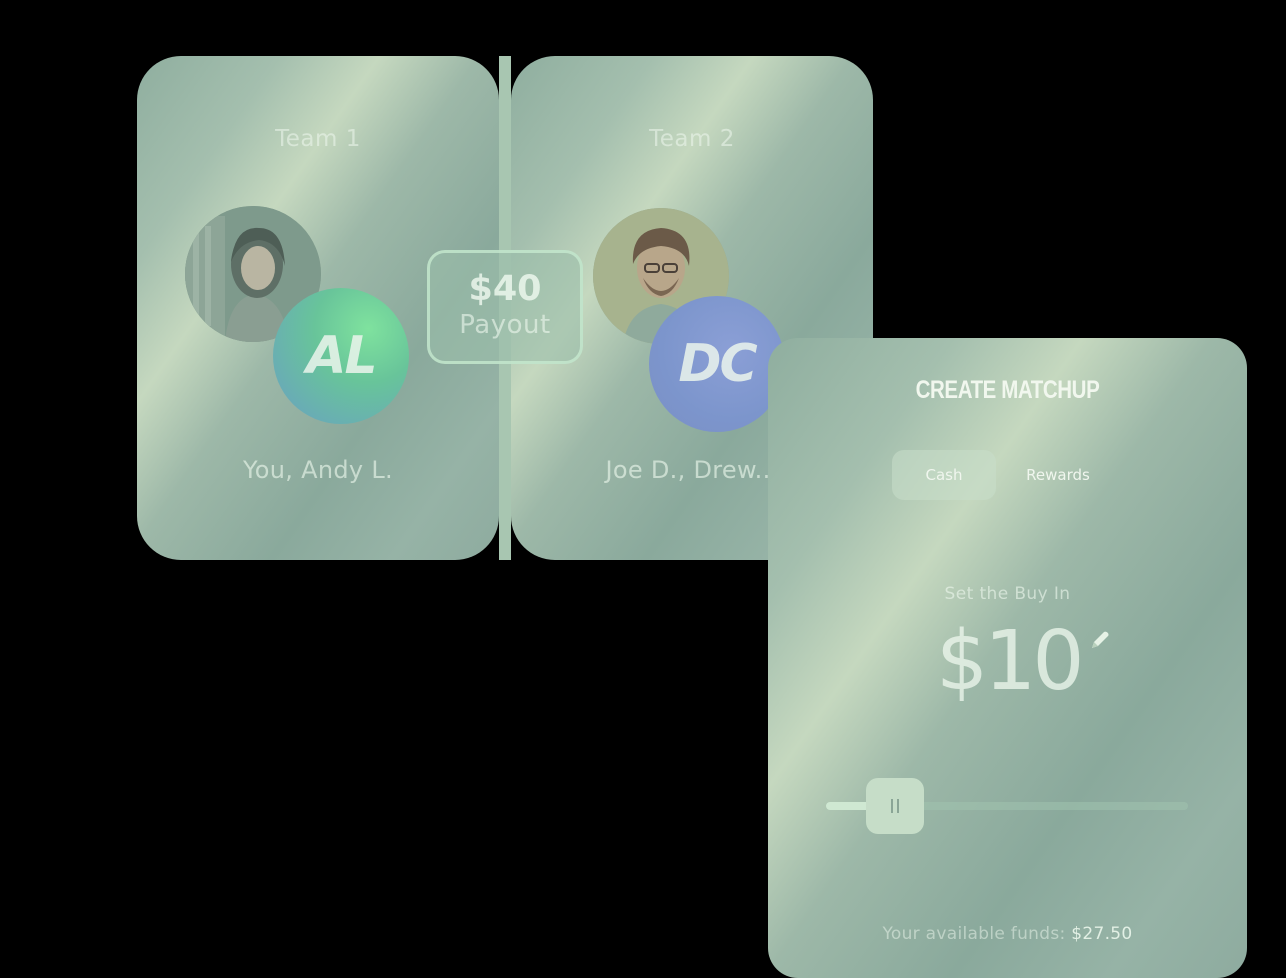  I want to click on buy-in-slider-handle, so click(894, 806).